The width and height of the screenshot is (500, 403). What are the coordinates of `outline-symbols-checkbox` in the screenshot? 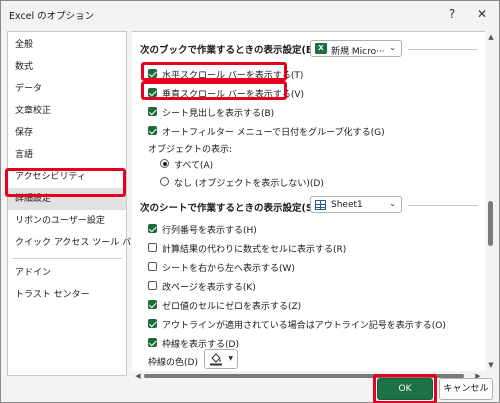 It's located at (152, 323).